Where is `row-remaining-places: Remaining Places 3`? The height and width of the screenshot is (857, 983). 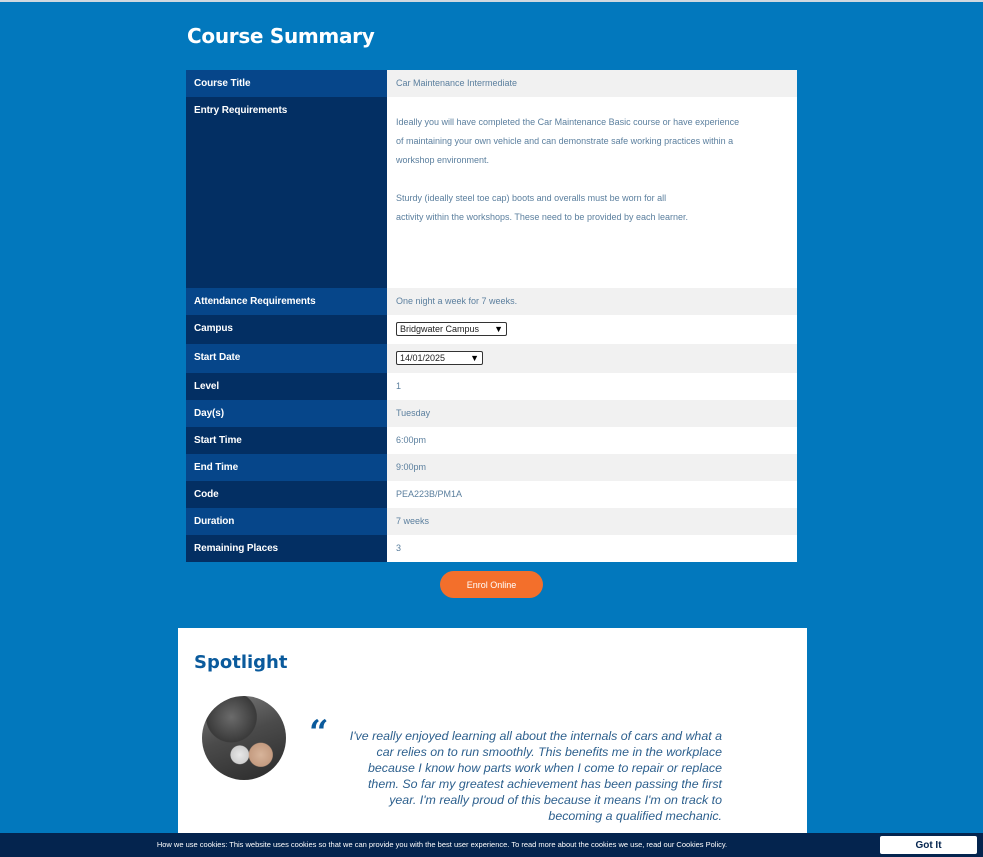 row-remaining-places: Remaining Places 3 is located at coordinates (491, 548).